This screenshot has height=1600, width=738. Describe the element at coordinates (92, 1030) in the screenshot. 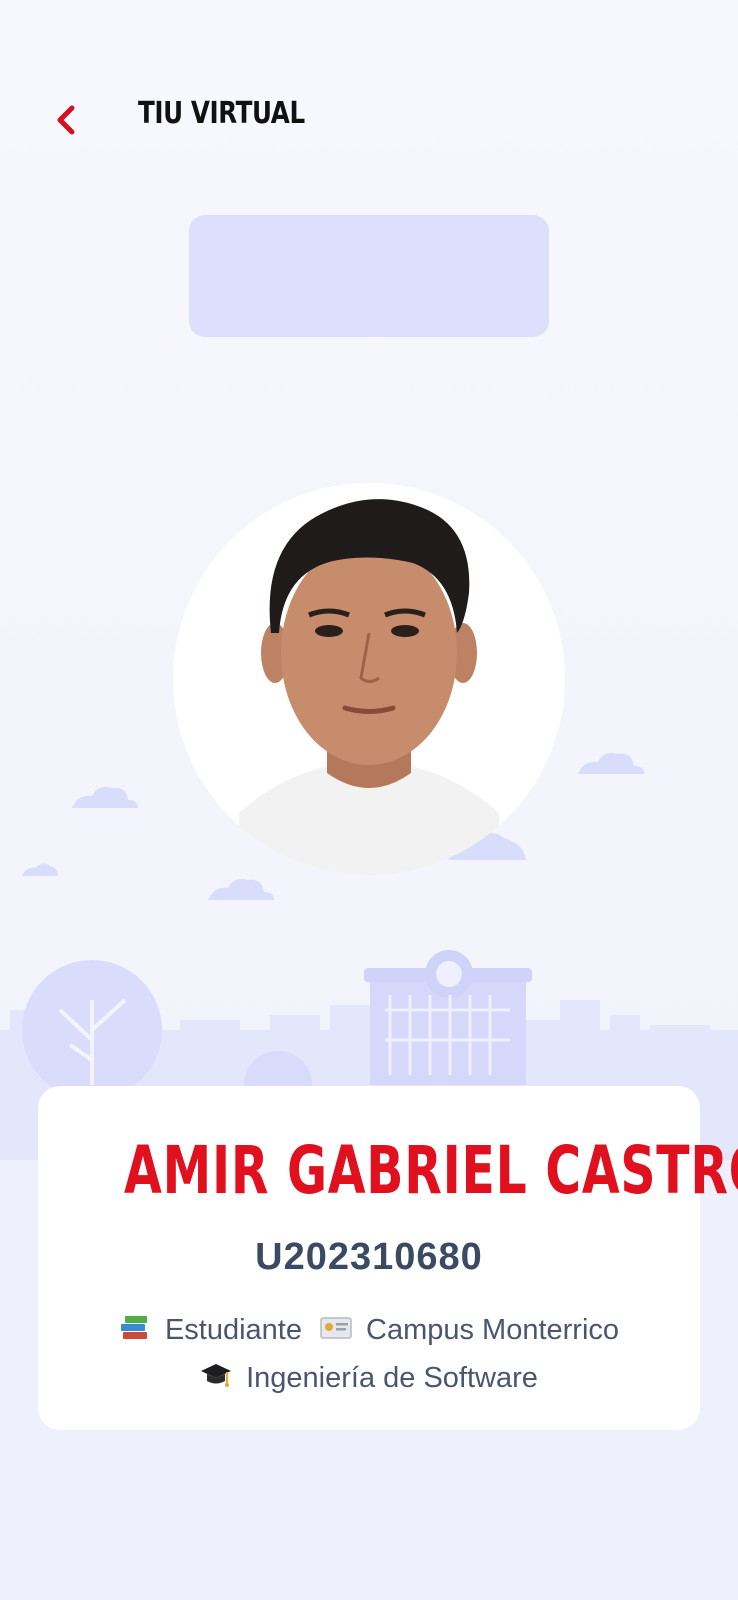

I see `tree-icon` at that location.